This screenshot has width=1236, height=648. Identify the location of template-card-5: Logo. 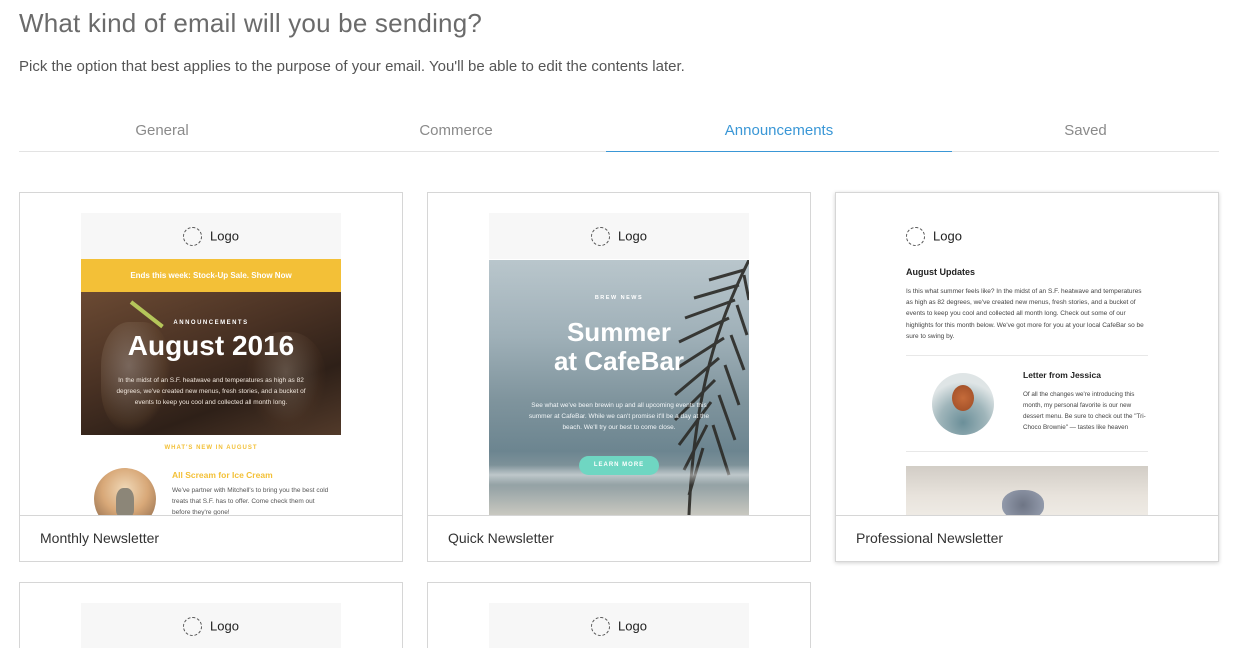
(619, 615).